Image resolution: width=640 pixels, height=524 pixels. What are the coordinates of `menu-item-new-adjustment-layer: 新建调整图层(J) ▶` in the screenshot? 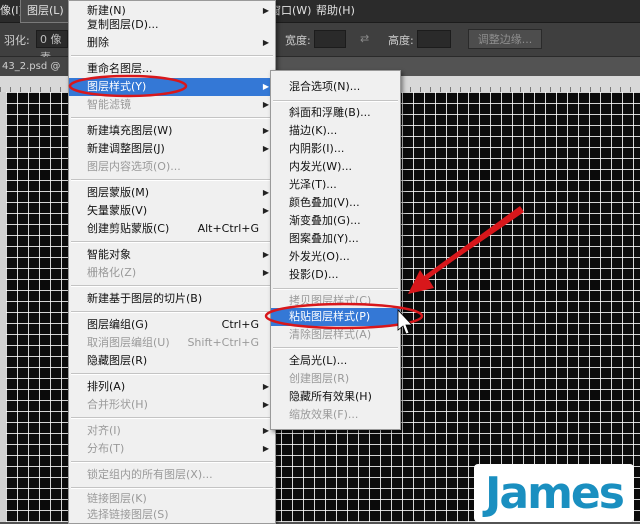 It's located at (172, 149).